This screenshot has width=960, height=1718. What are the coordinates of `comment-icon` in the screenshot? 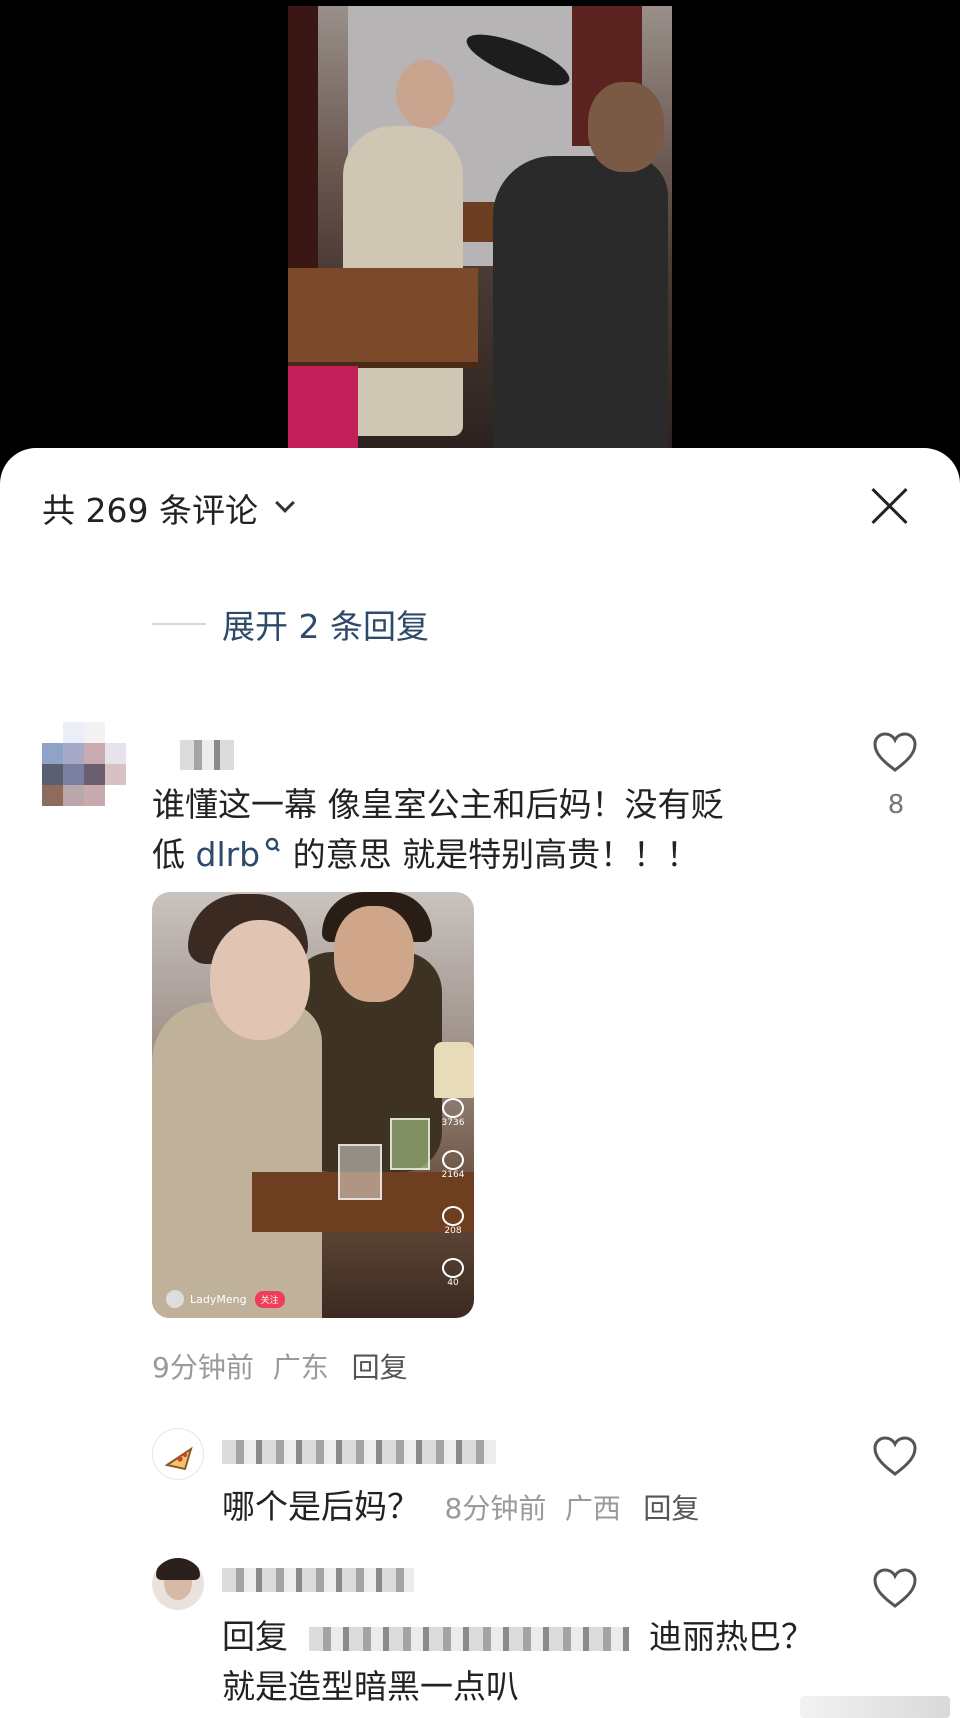 It's located at (453, 1160).